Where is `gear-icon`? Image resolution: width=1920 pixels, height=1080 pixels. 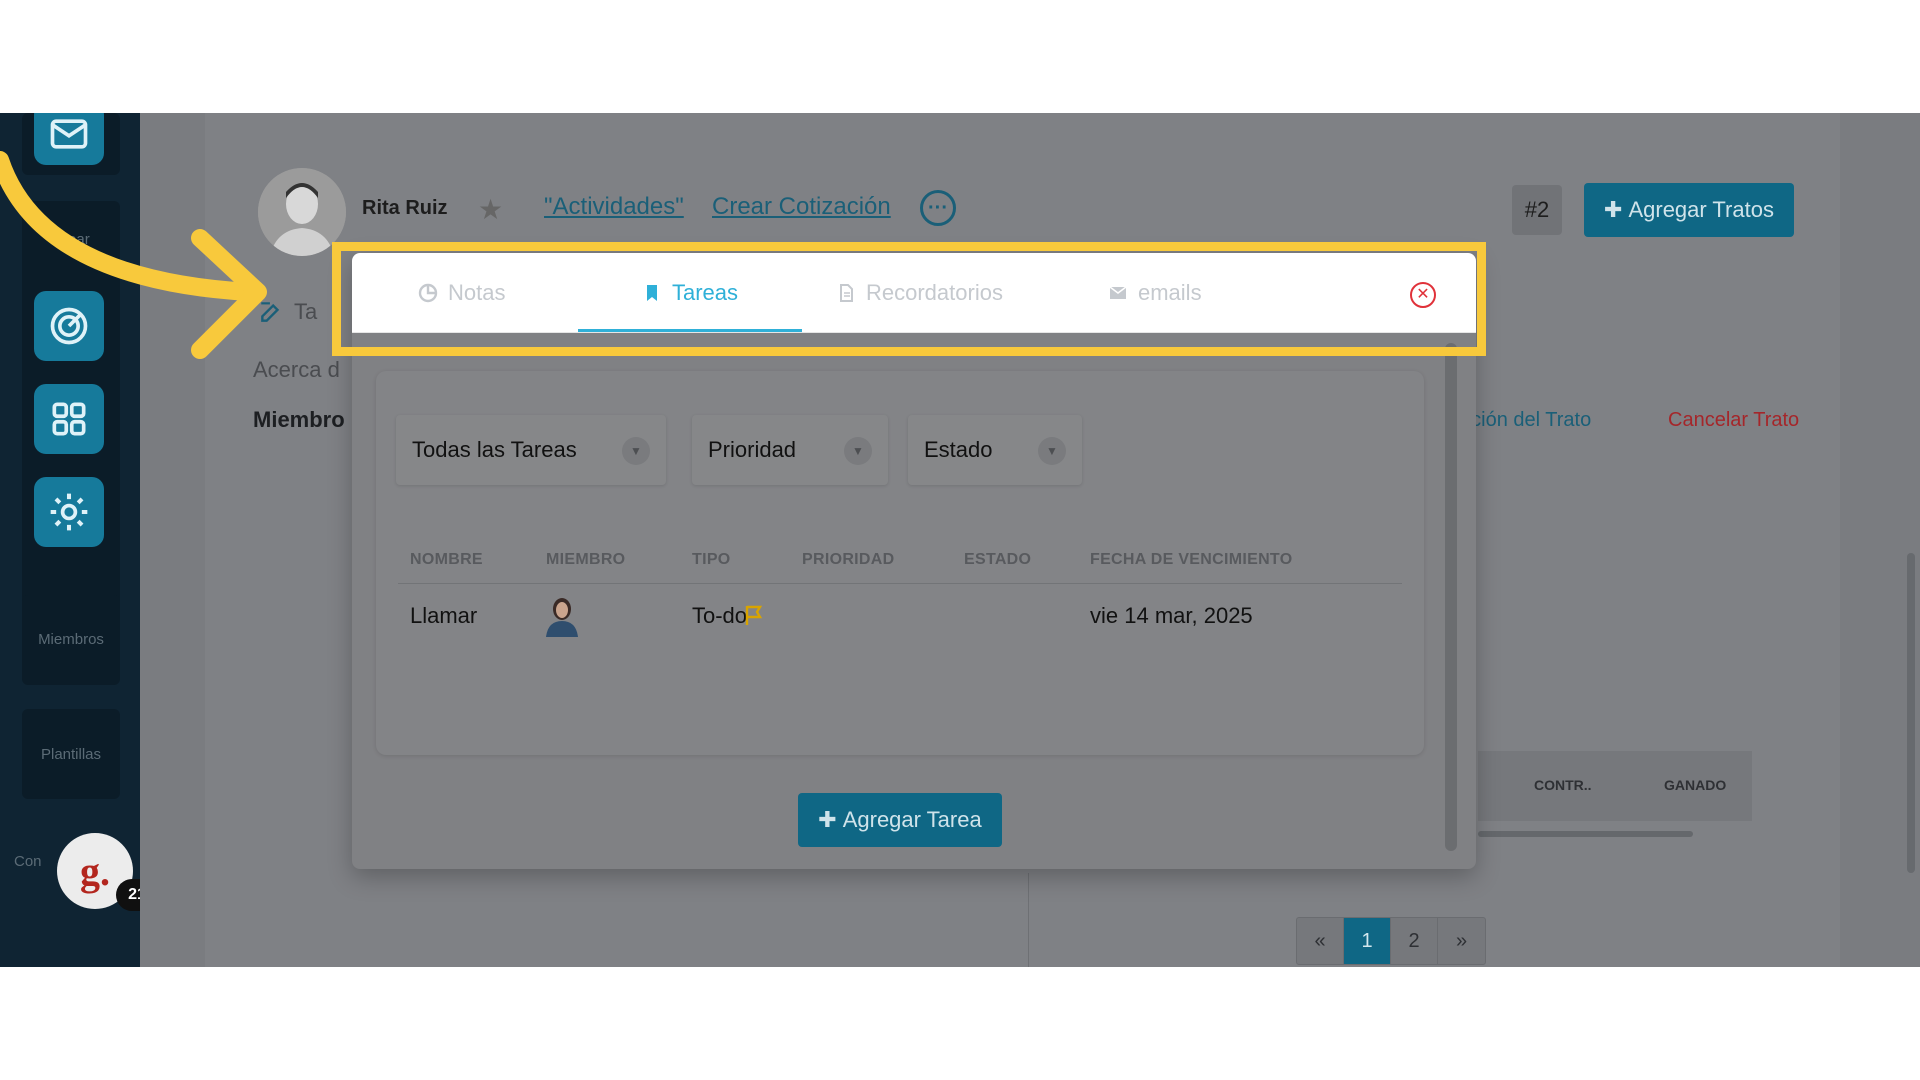 gear-icon is located at coordinates (69, 512).